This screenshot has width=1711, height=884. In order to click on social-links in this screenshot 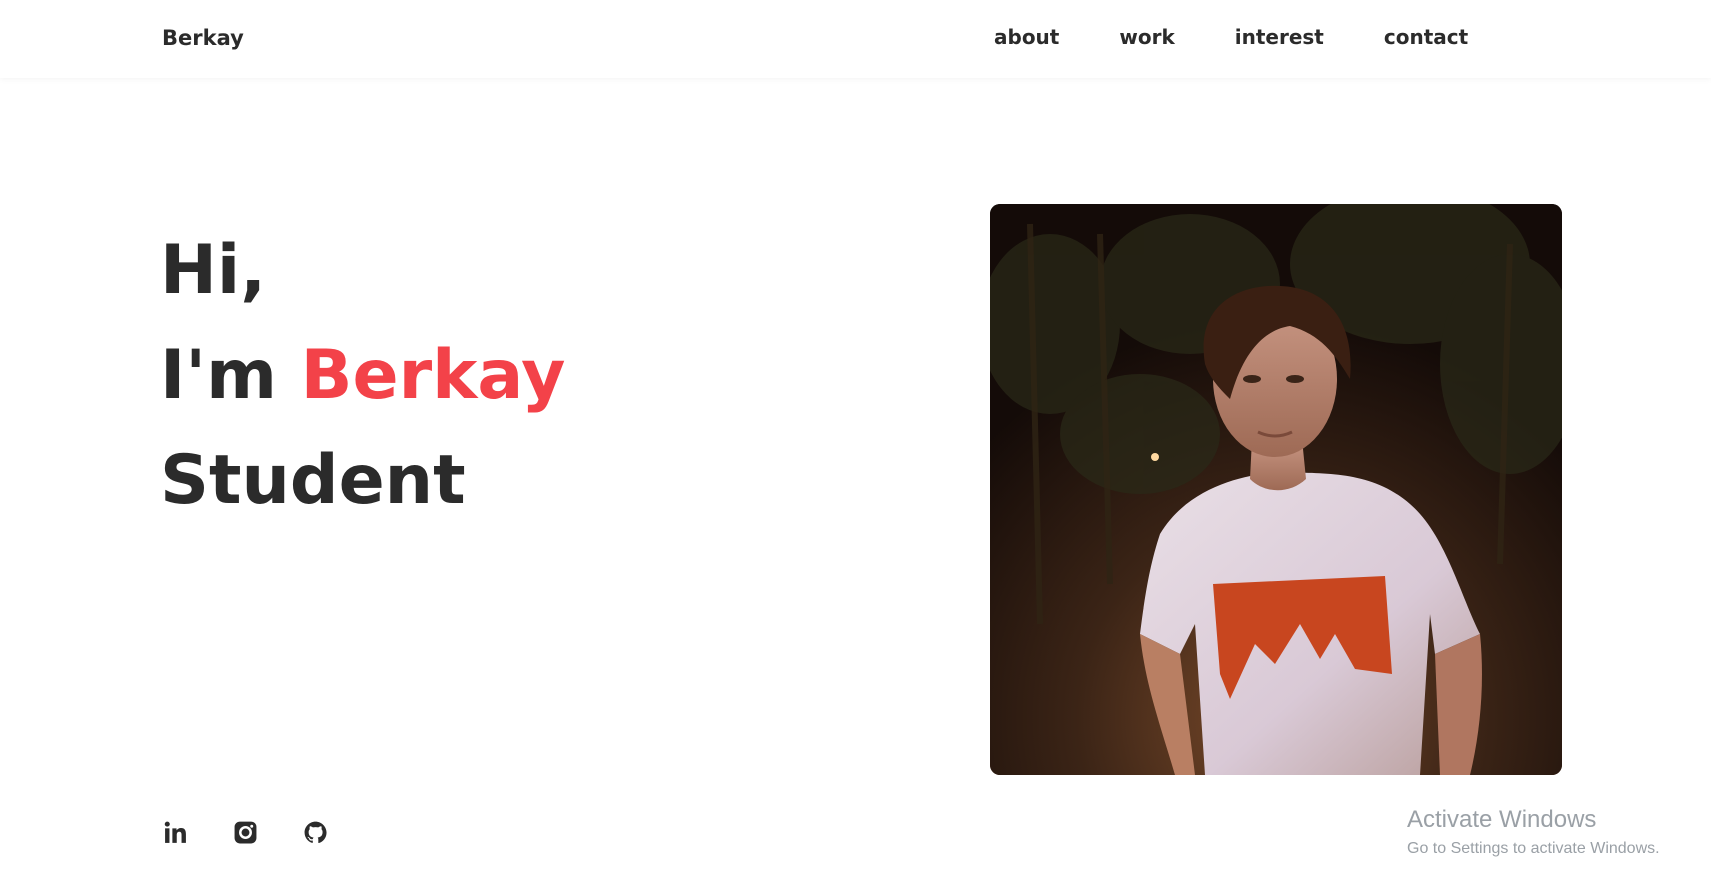, I will do `click(245, 832)`.